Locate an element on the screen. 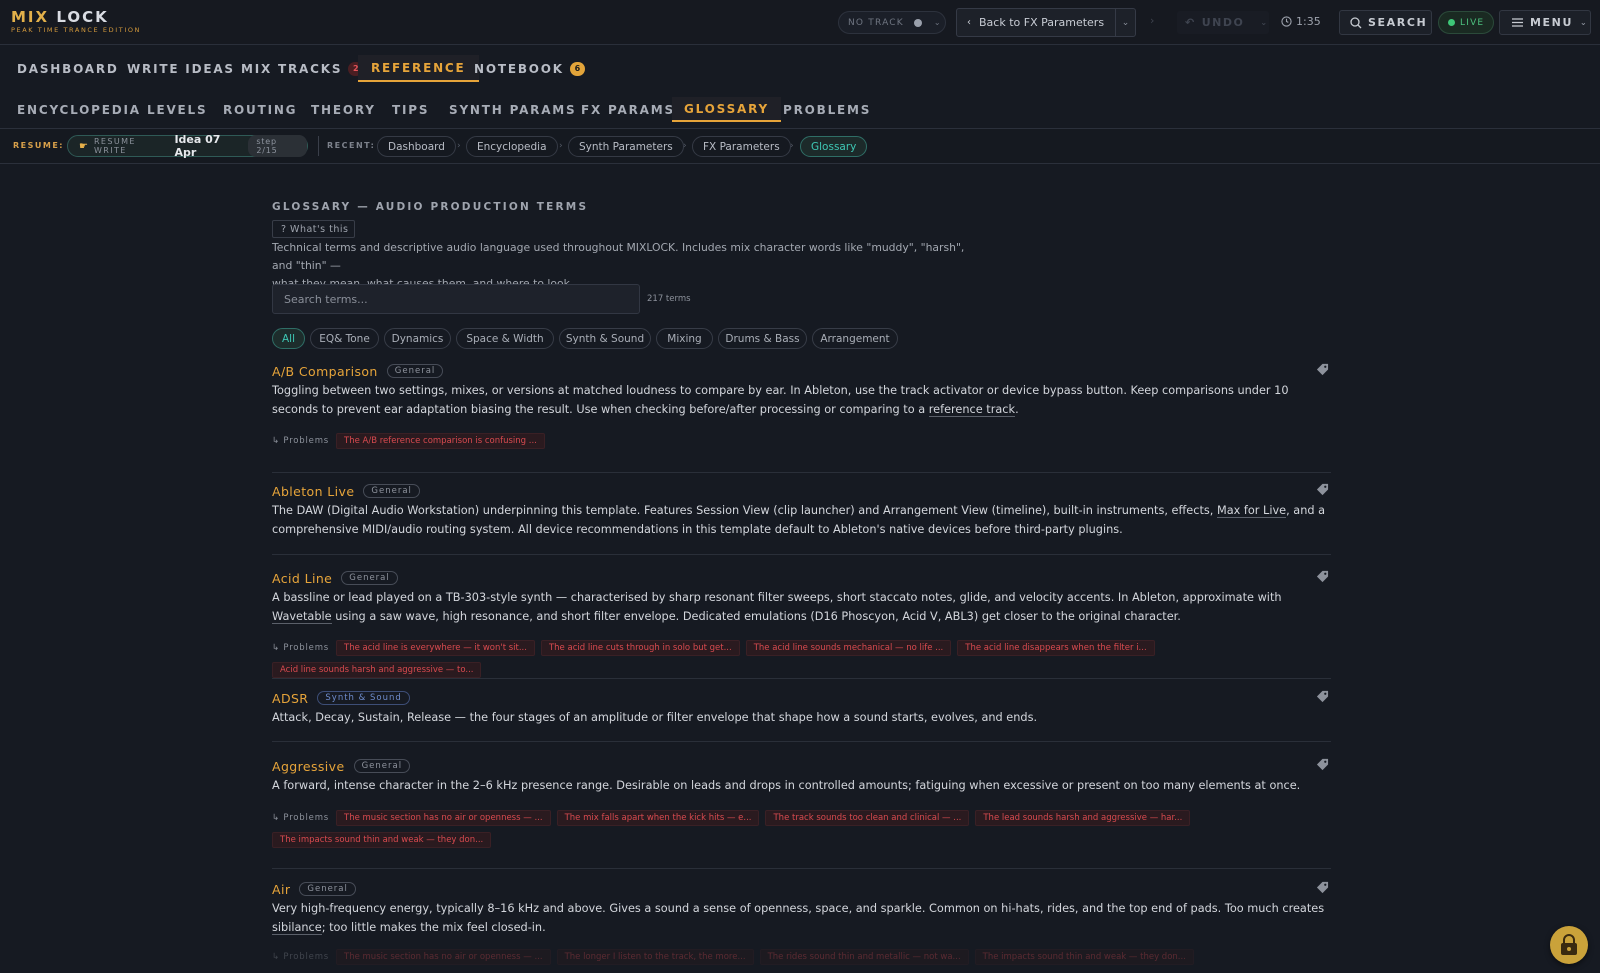  subtab-label: PROBLEMS is located at coordinates (827, 109).